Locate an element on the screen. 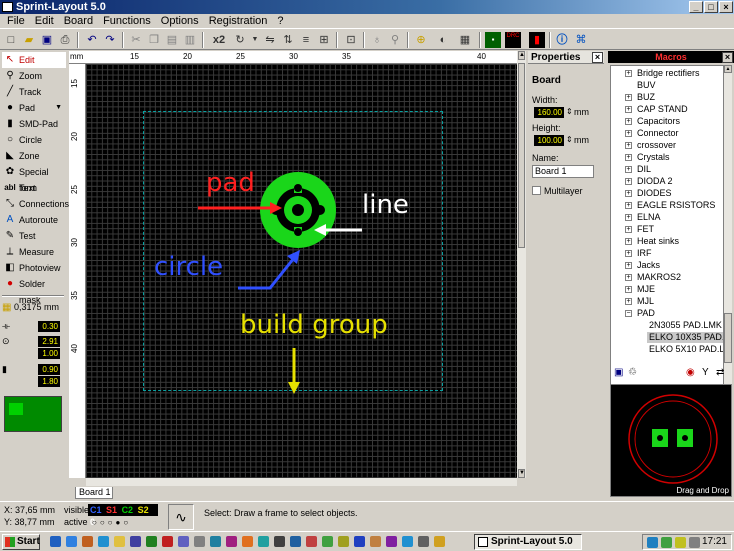  minimize-button: _ is located at coordinates (696, 7).